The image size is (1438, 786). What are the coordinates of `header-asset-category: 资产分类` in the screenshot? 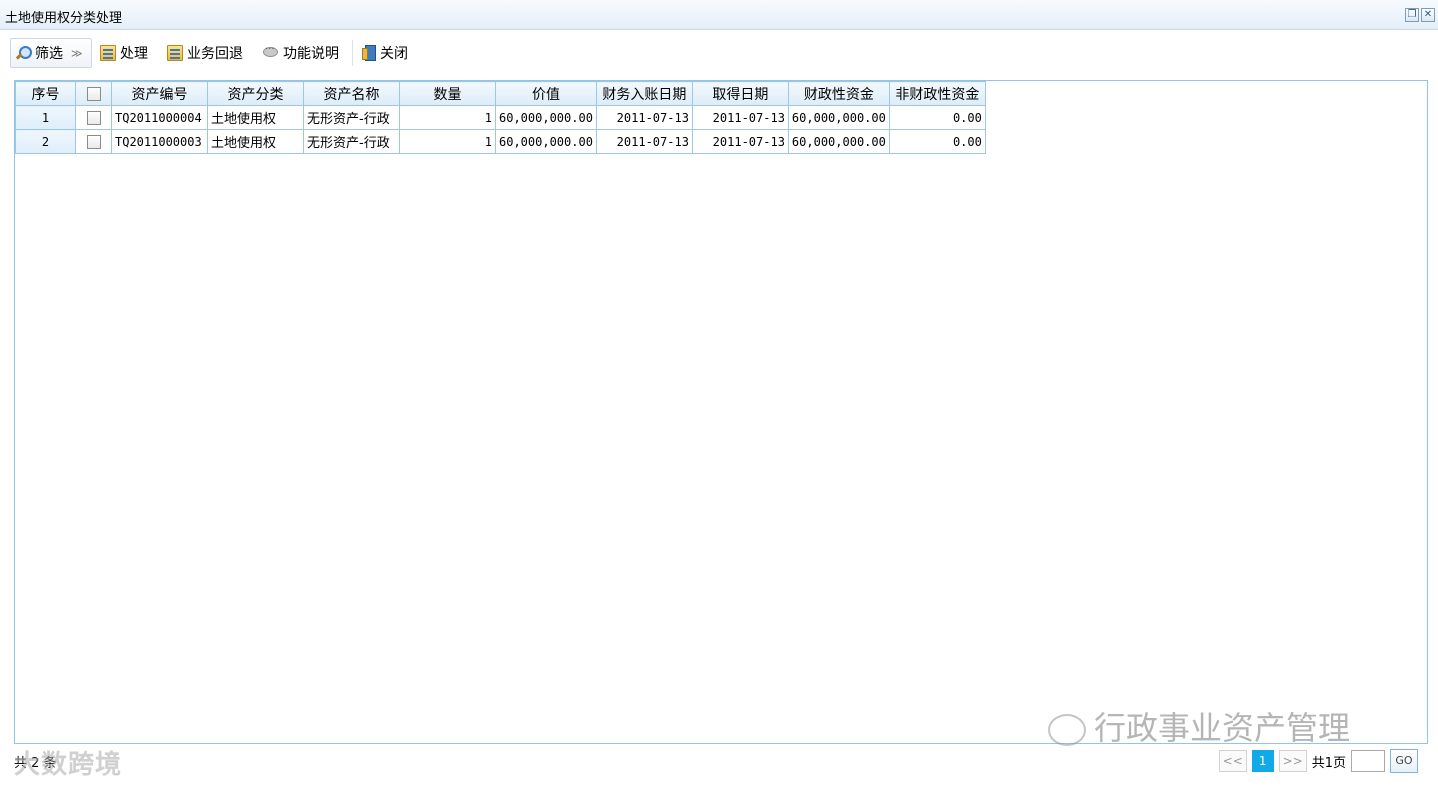 It's located at (255, 93).